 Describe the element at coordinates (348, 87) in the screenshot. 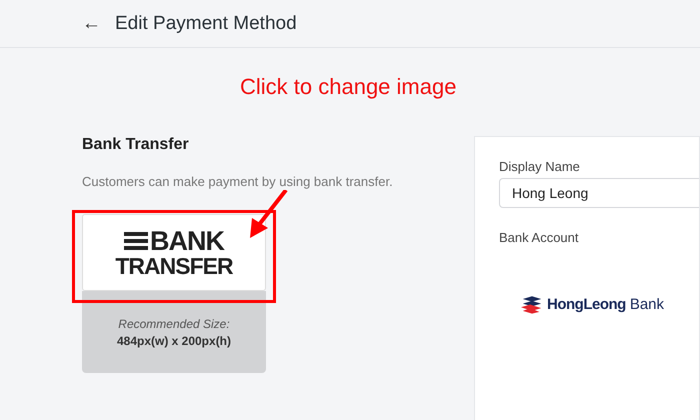

I see `annotation-text: Click to change image` at that location.